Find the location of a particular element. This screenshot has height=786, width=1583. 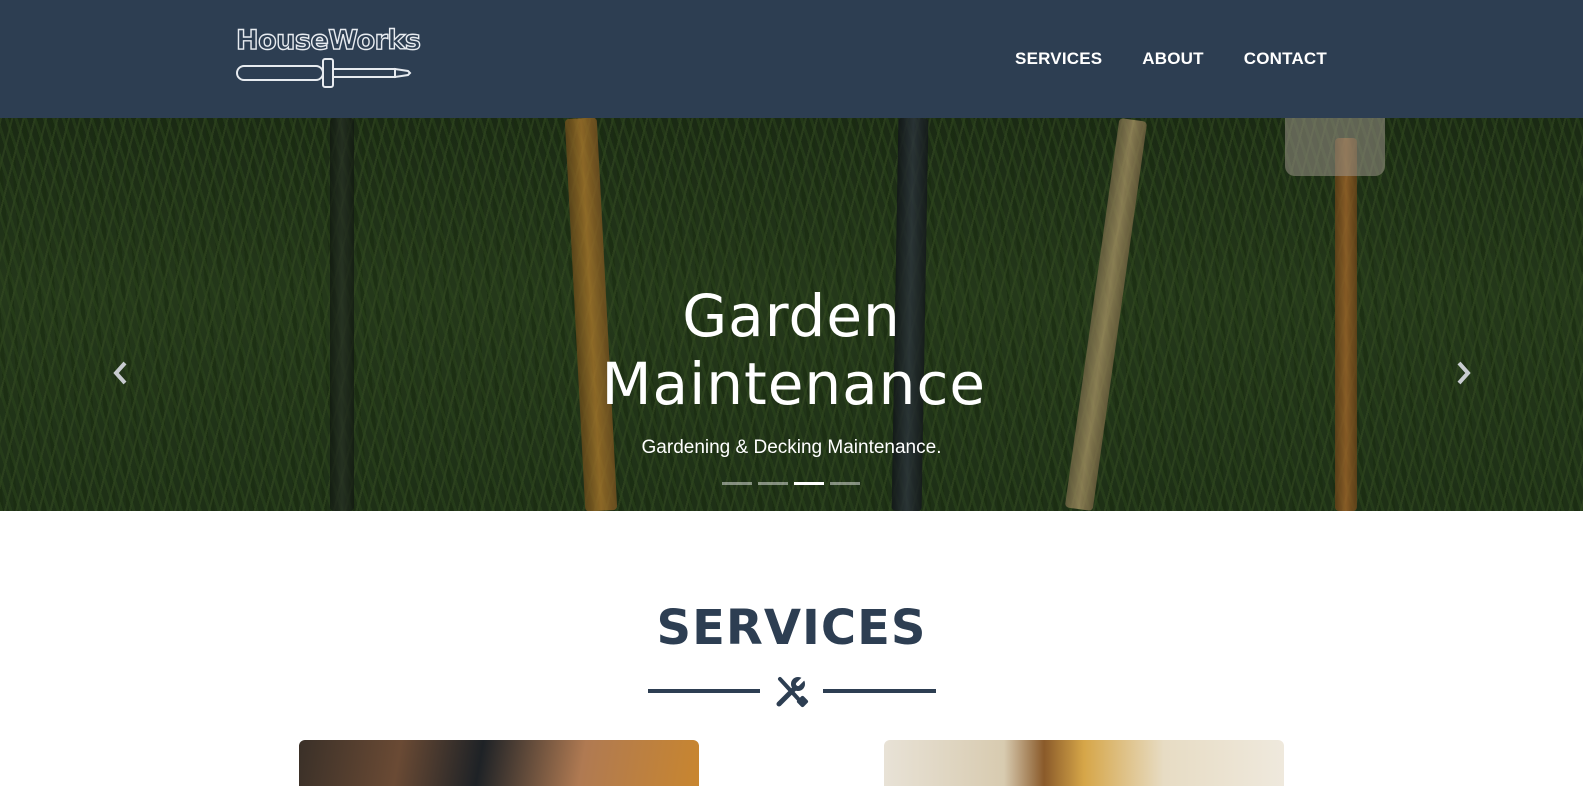

screwdriver-icon is located at coordinates (324, 73).